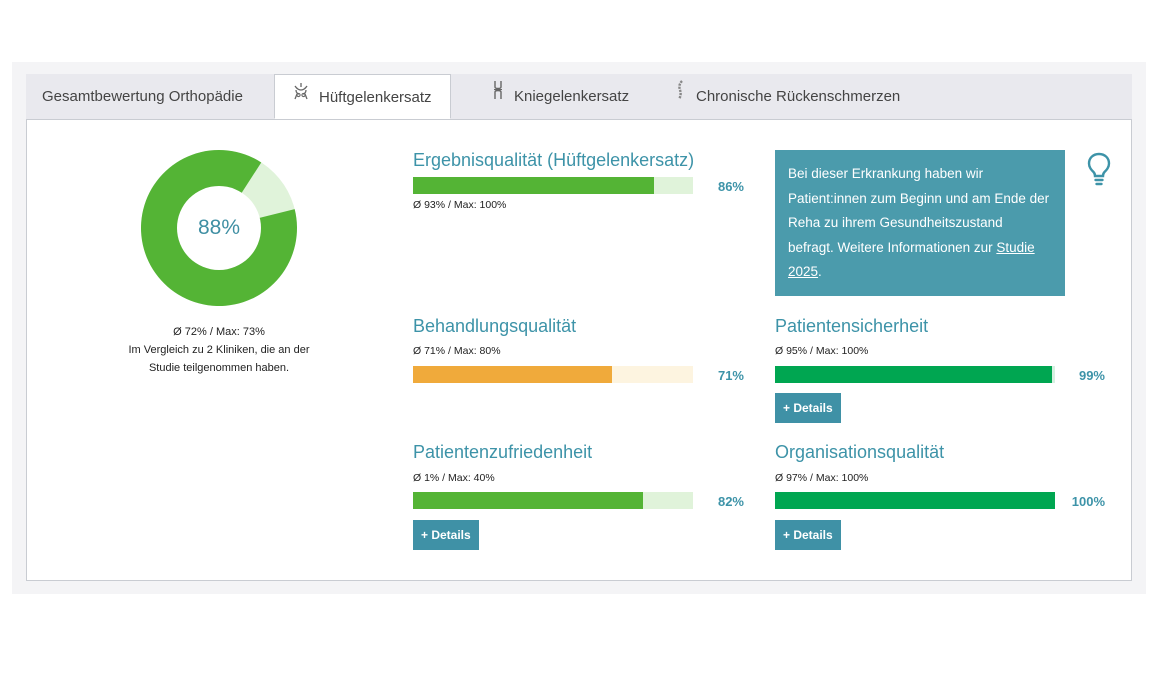  Describe the element at coordinates (219, 332) in the screenshot. I see `overall-avg: Ø 72% / Max: 73%` at that location.